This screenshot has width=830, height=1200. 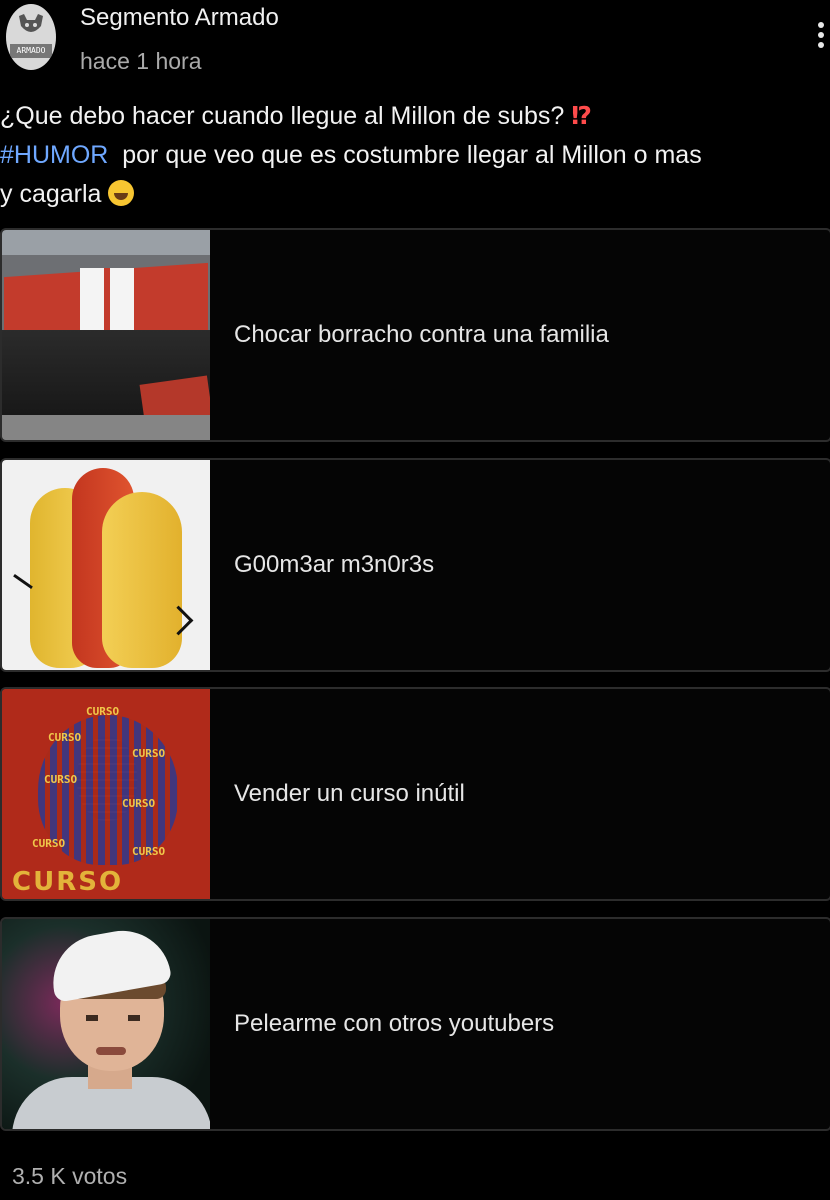 What do you see at coordinates (54, 155) in the screenshot?
I see `hashtag-link: #HUMOR` at bounding box center [54, 155].